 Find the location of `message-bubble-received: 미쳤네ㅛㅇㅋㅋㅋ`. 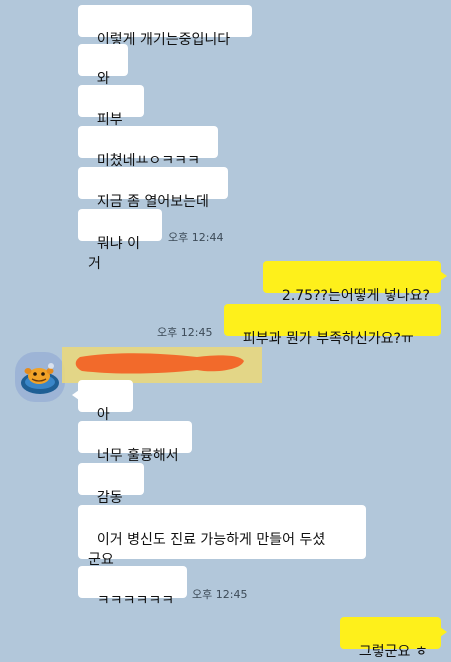

message-bubble-received: 미쳤네ㅛㅇㅋㅋㅋ is located at coordinates (148, 147).